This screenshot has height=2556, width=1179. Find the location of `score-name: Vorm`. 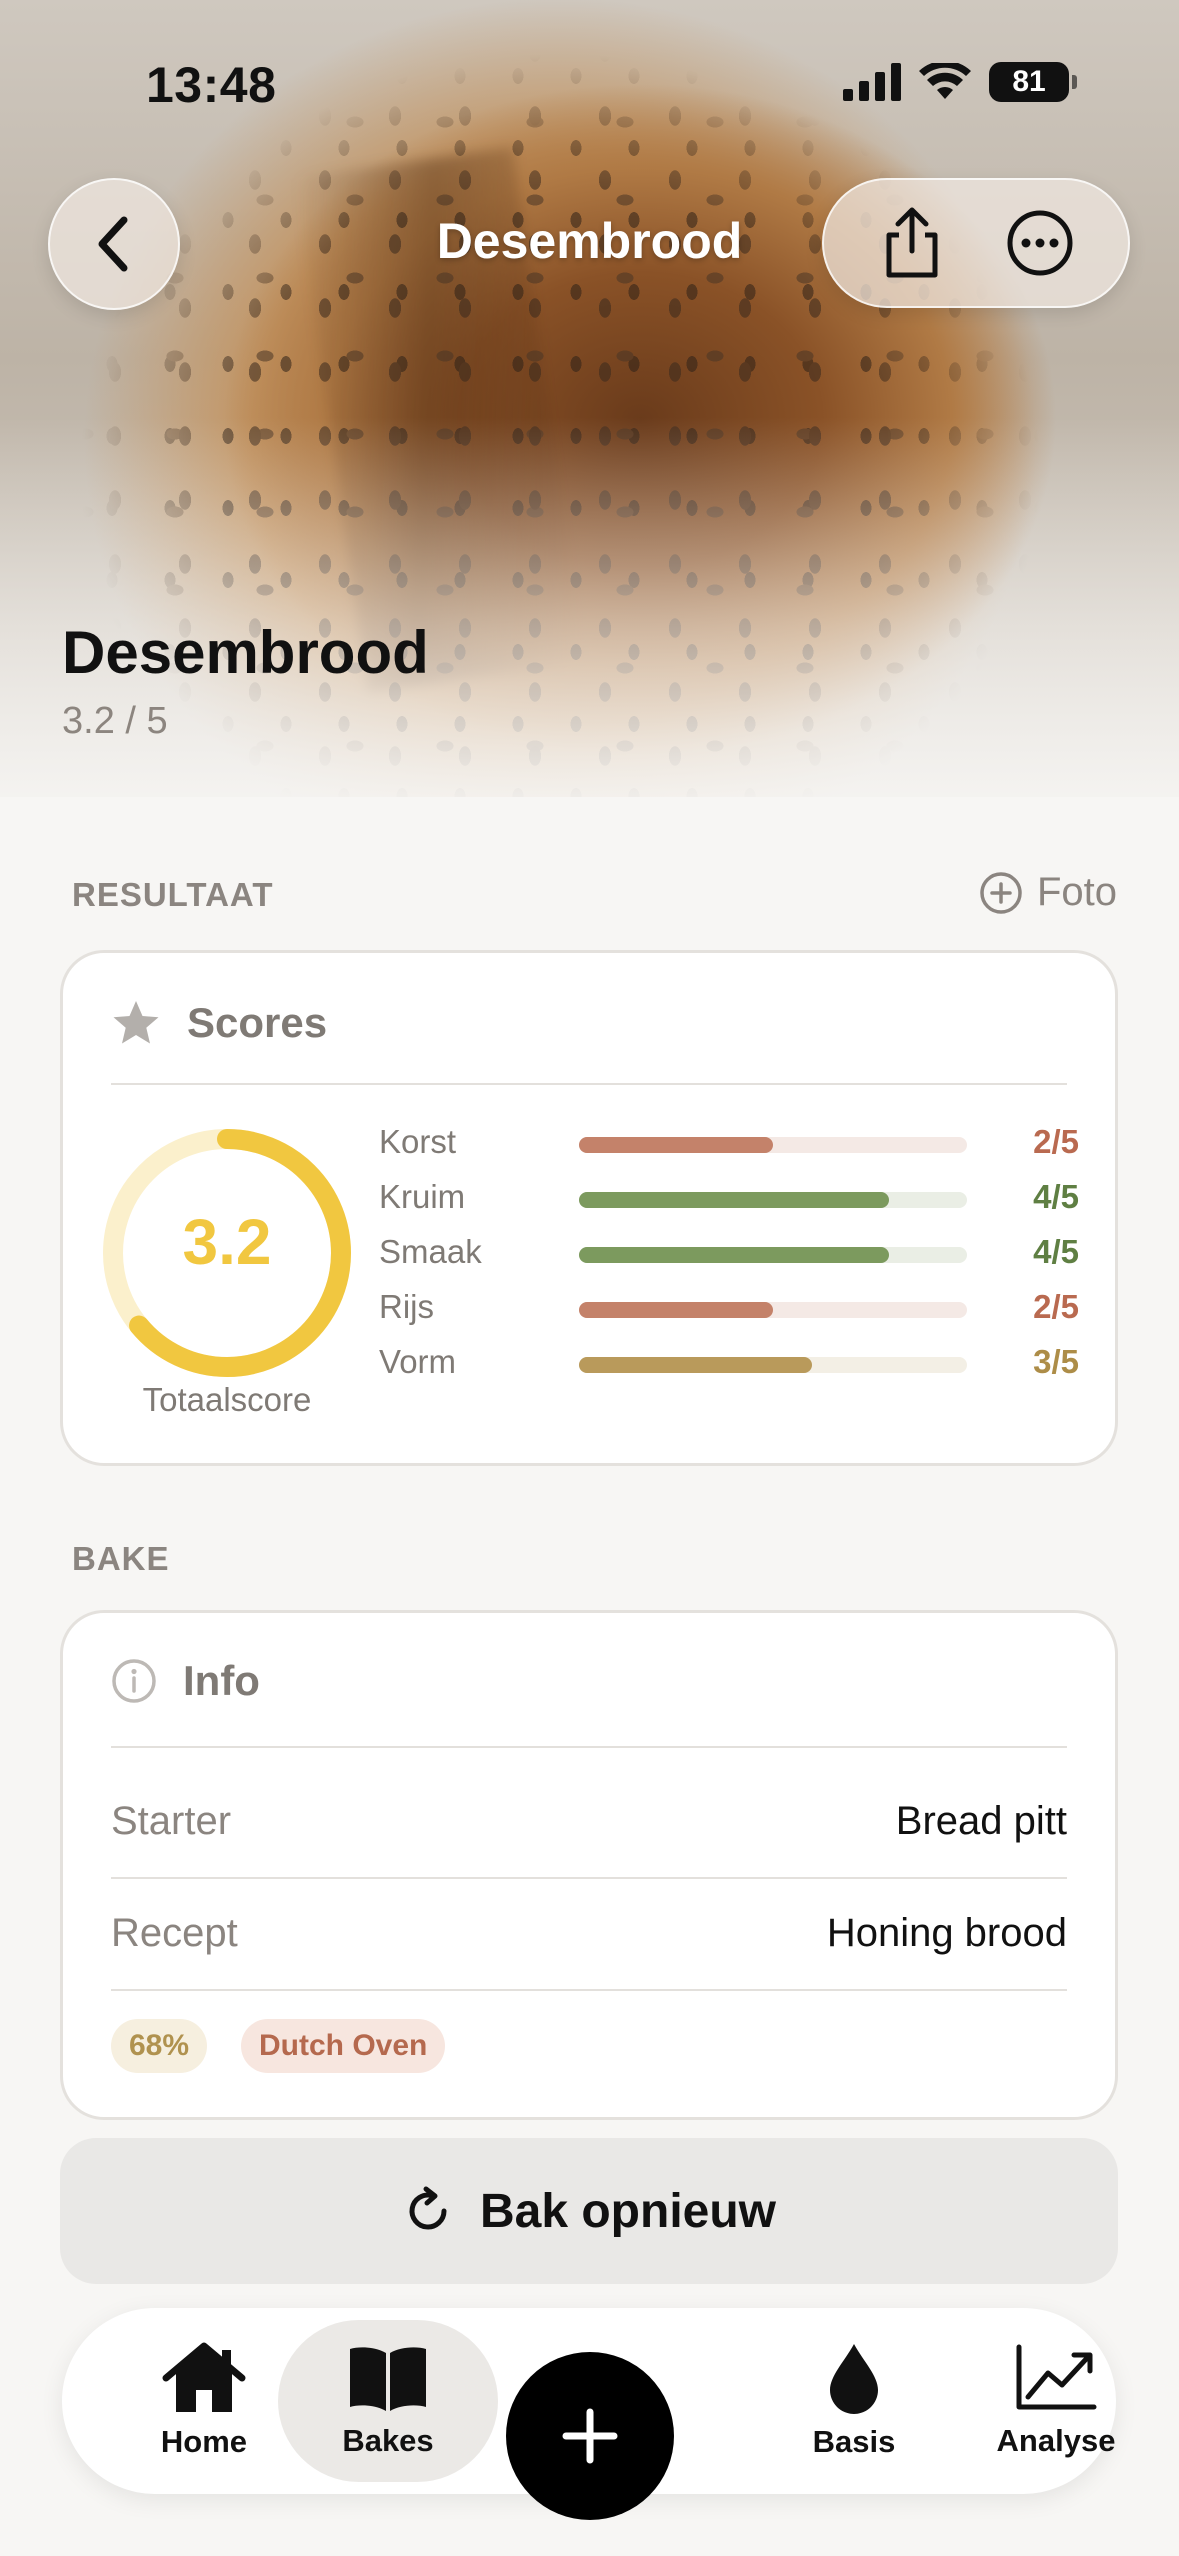

score-name: Vorm is located at coordinates (418, 1361).